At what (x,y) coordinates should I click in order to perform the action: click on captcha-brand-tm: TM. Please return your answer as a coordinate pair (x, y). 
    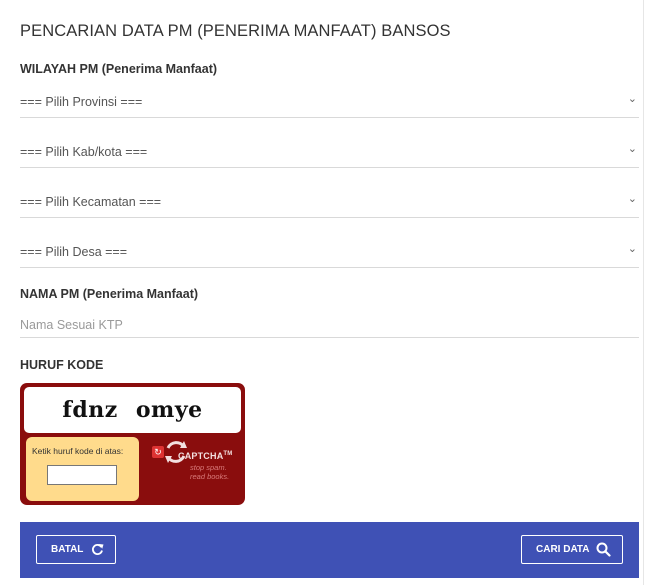
    Looking at the image, I should click on (228, 454).